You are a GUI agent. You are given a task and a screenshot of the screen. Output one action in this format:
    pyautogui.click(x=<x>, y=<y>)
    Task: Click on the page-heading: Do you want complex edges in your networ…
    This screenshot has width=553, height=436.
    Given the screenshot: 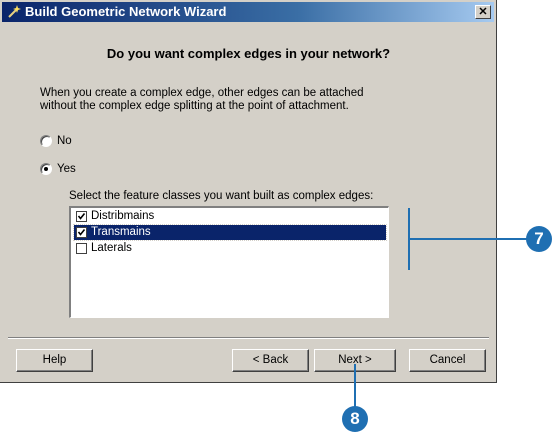 What is the action you would take?
    pyautogui.click(x=248, y=53)
    